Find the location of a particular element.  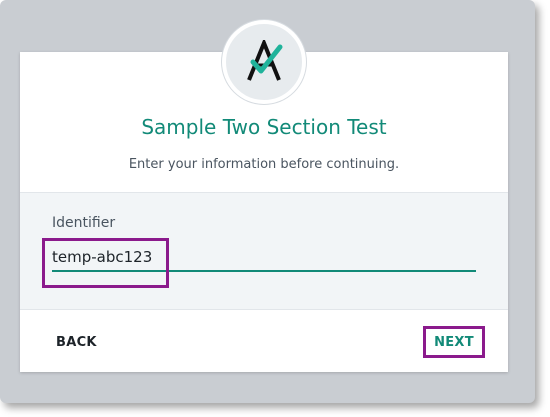

identifier-input is located at coordinates (264, 257).